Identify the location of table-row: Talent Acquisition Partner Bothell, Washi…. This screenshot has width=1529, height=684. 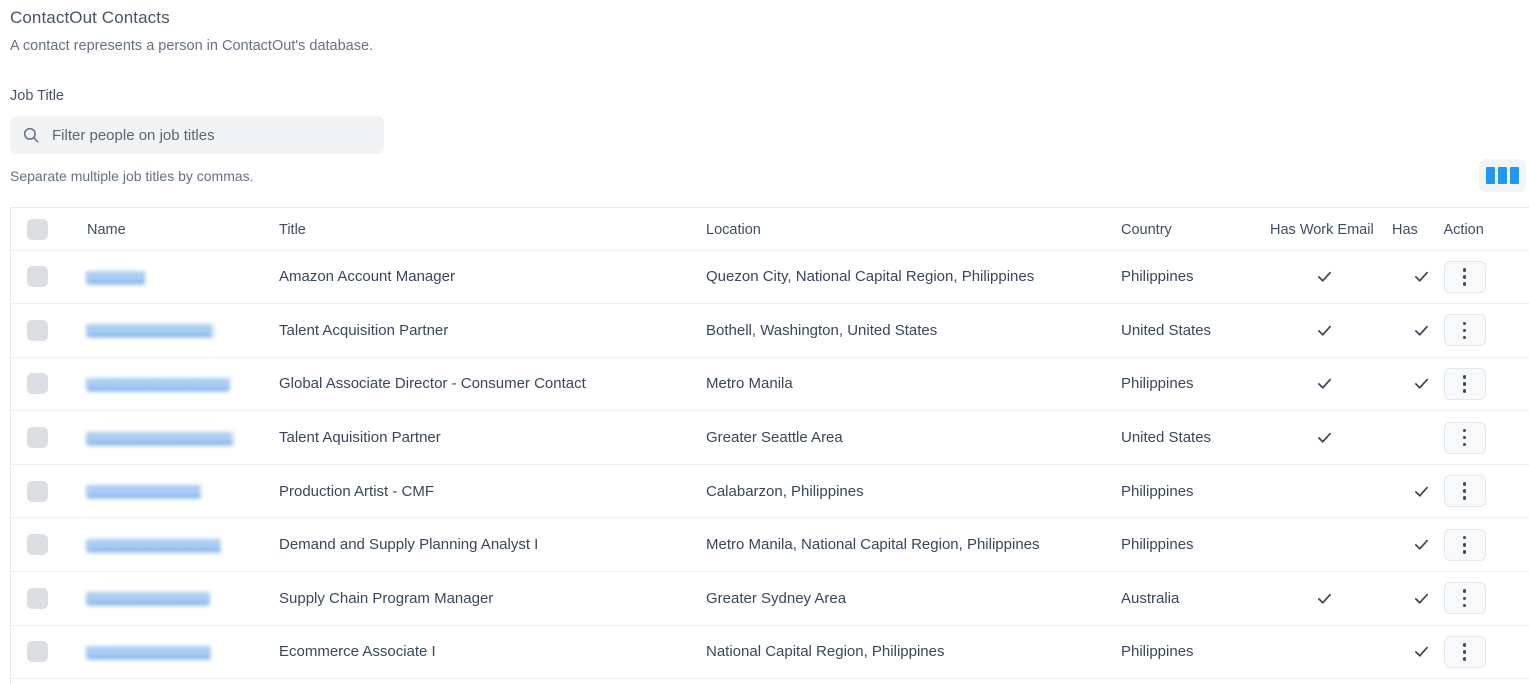
(770, 330).